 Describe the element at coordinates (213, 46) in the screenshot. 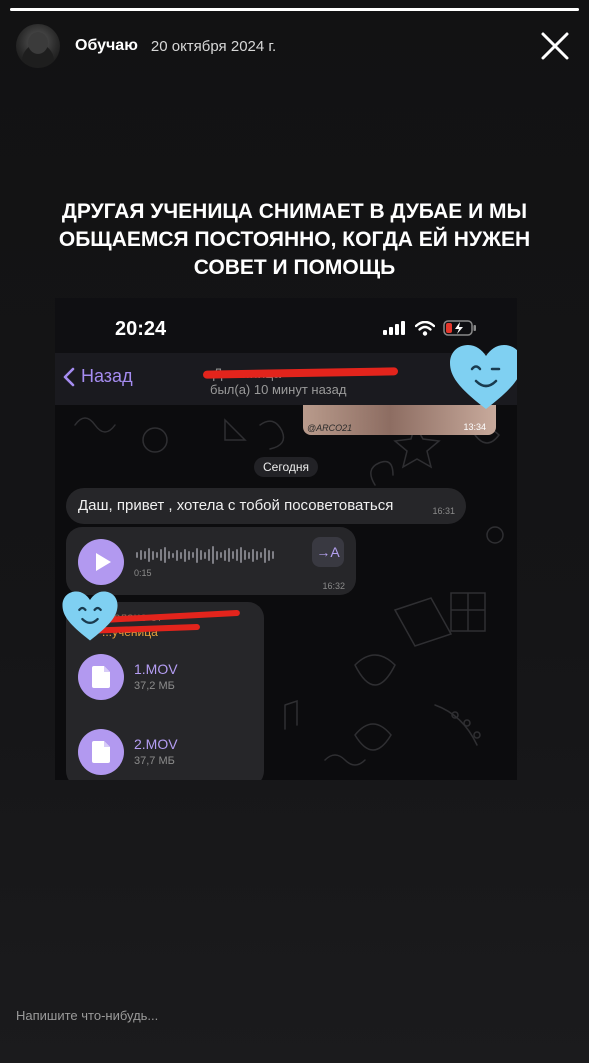

I see `story-date: 20 октября 2024 г.` at that location.